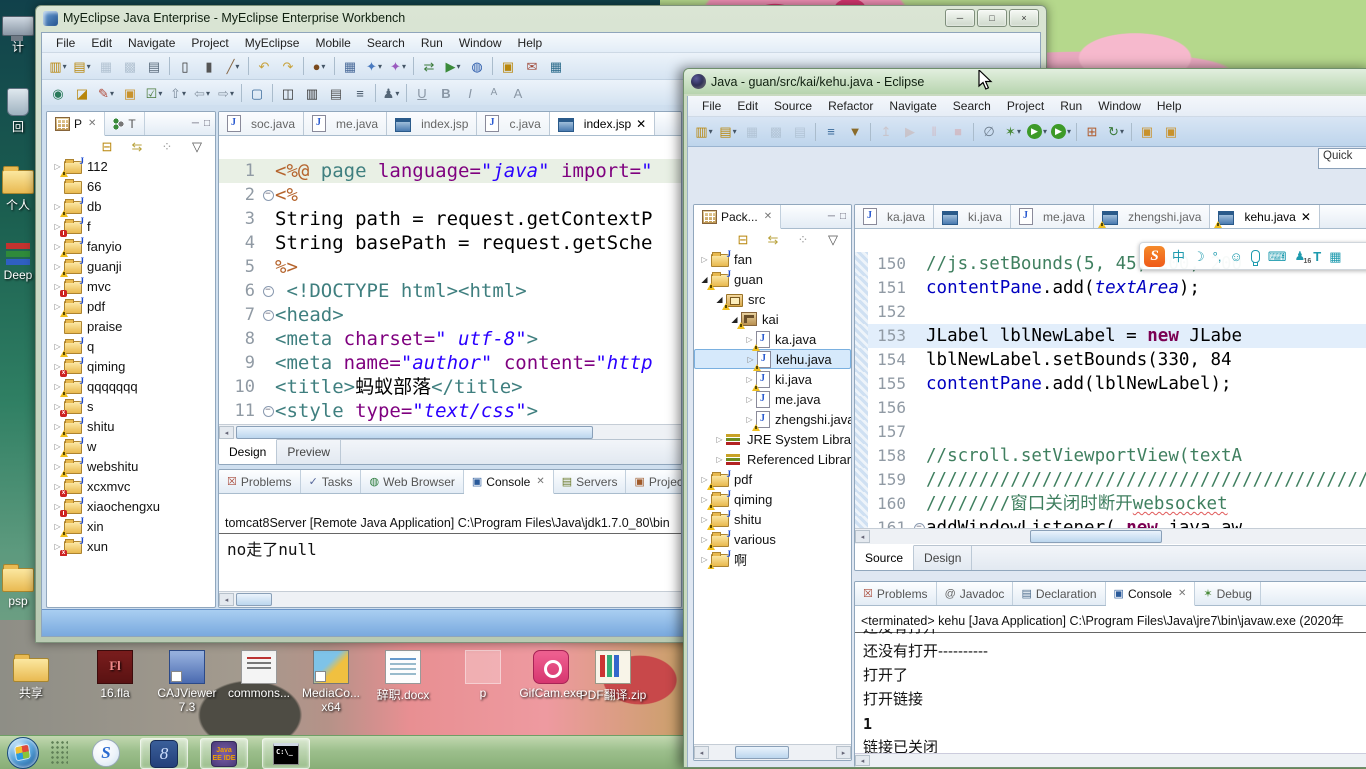 The width and height of the screenshot is (1366, 769). I want to click on tree-item-qiming: ▷xqiming, so click(131, 366).